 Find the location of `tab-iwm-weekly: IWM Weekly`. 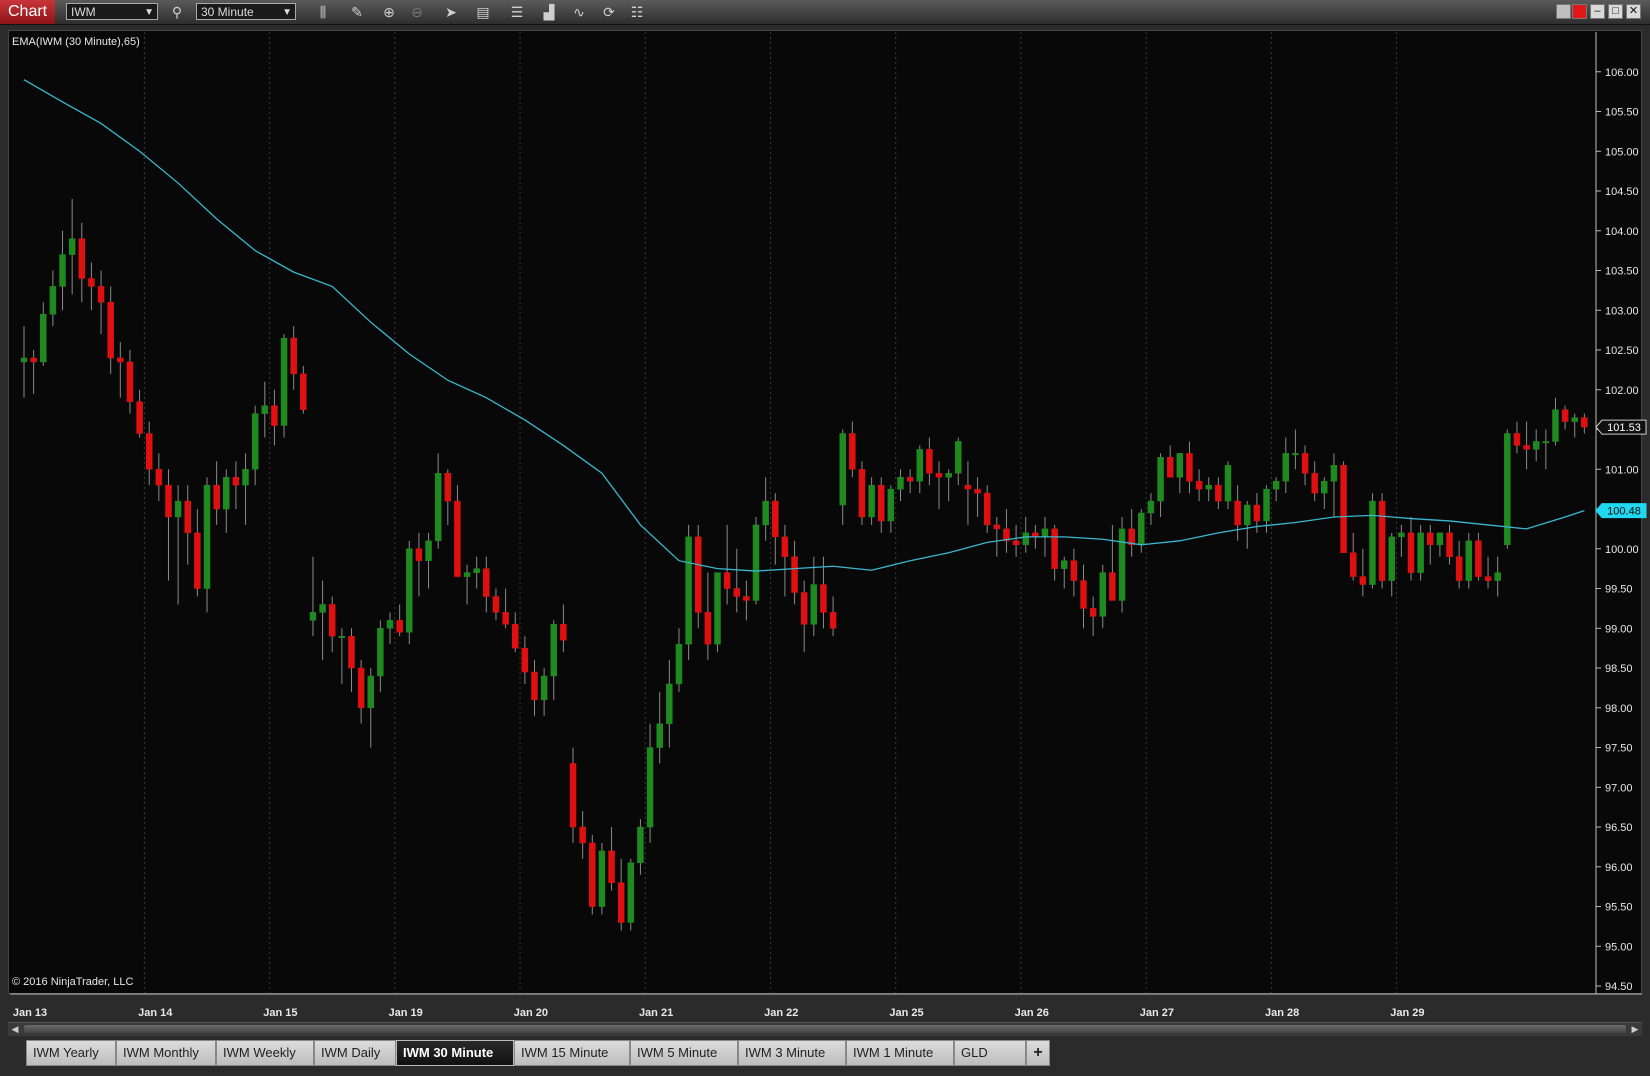

tab-iwm-weekly: IWM Weekly is located at coordinates (265, 1053).